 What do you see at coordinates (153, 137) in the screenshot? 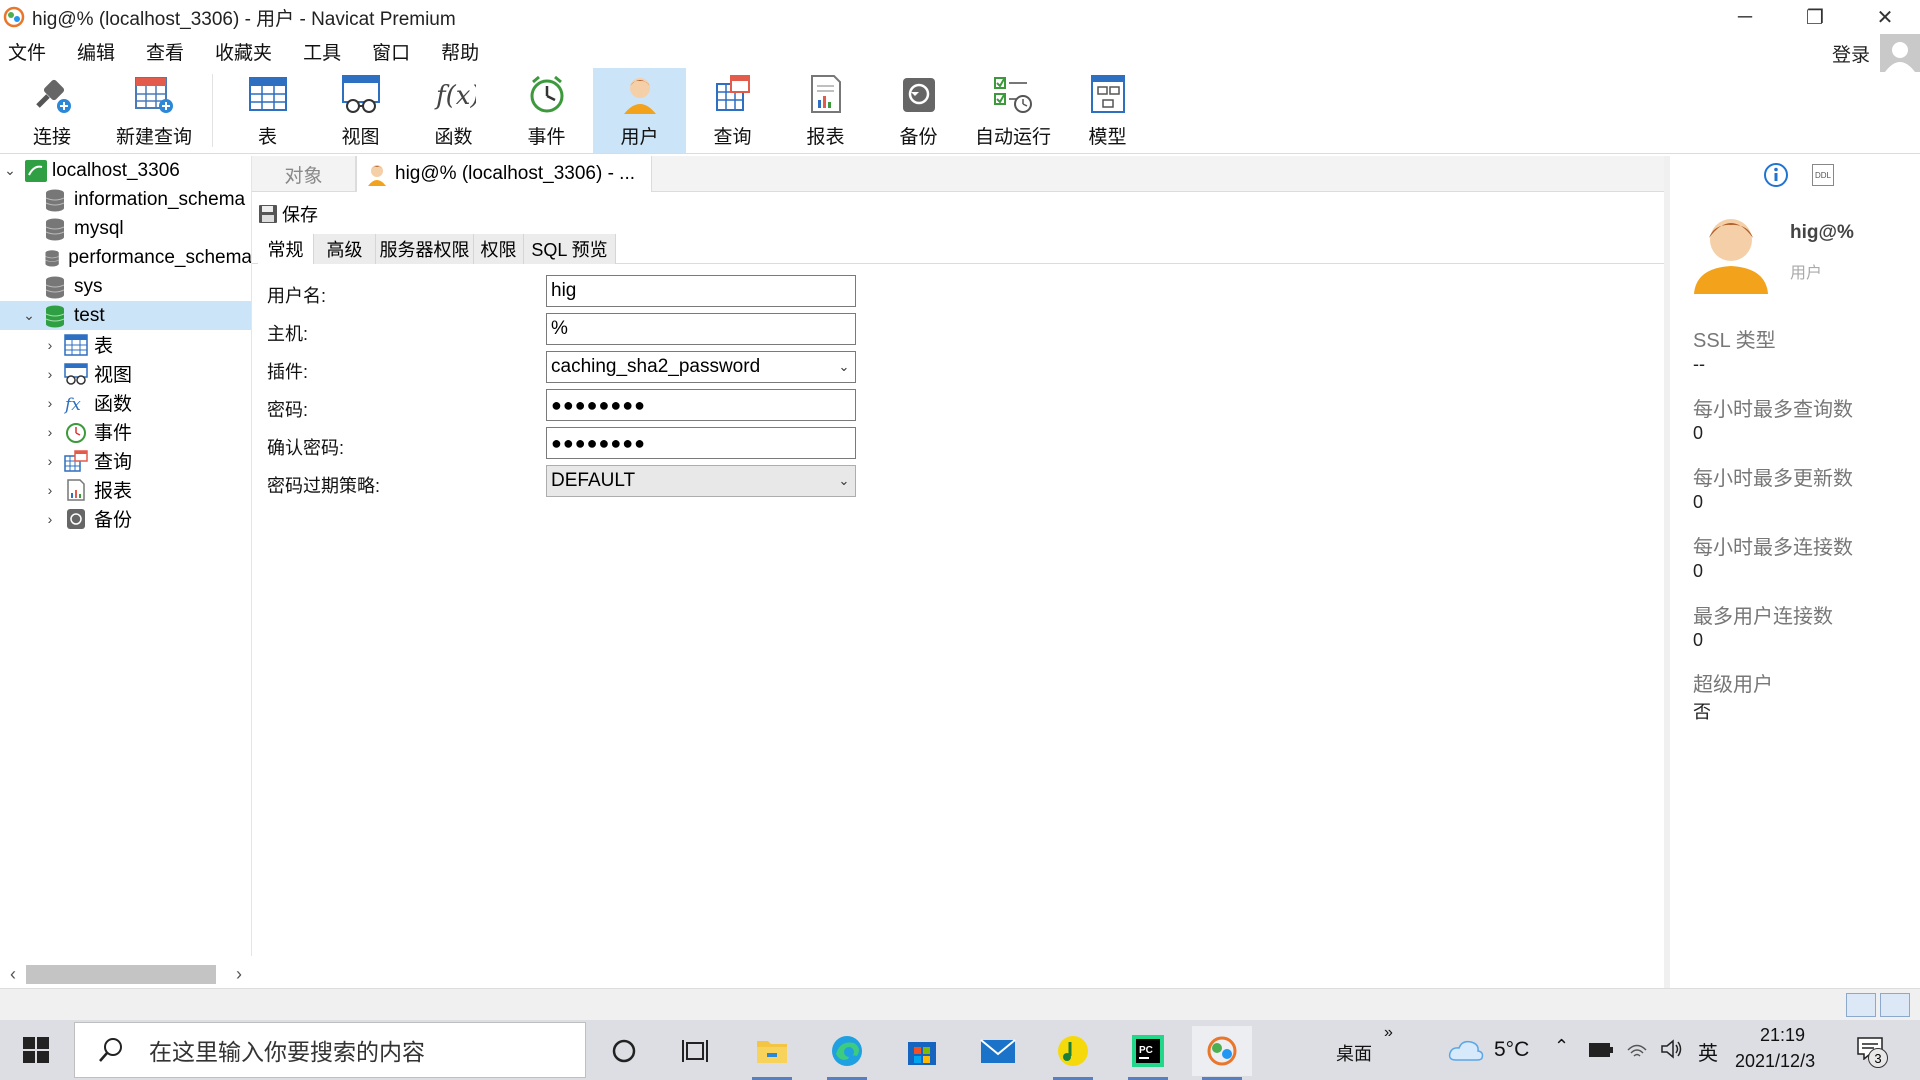
I see `toolbar-new-query-label: 新建查询` at bounding box center [153, 137].